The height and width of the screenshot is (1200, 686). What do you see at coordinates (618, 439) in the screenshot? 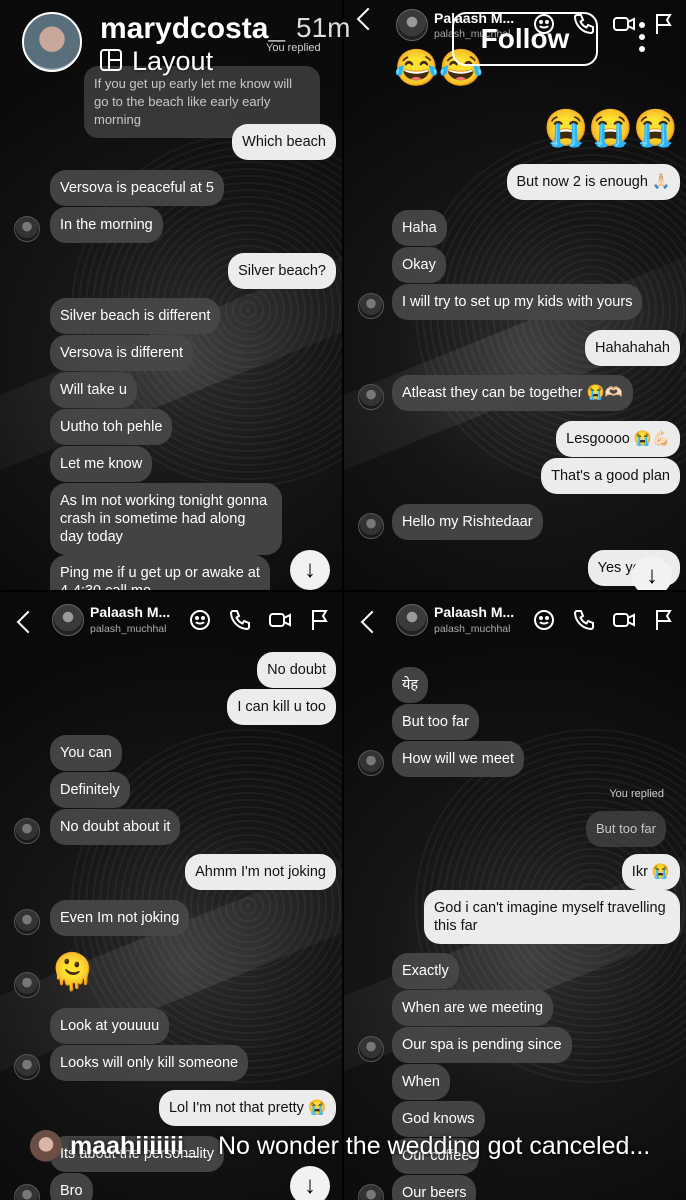
I see `message-bubble: Lesgoooo 😭💪🏻` at bounding box center [618, 439].